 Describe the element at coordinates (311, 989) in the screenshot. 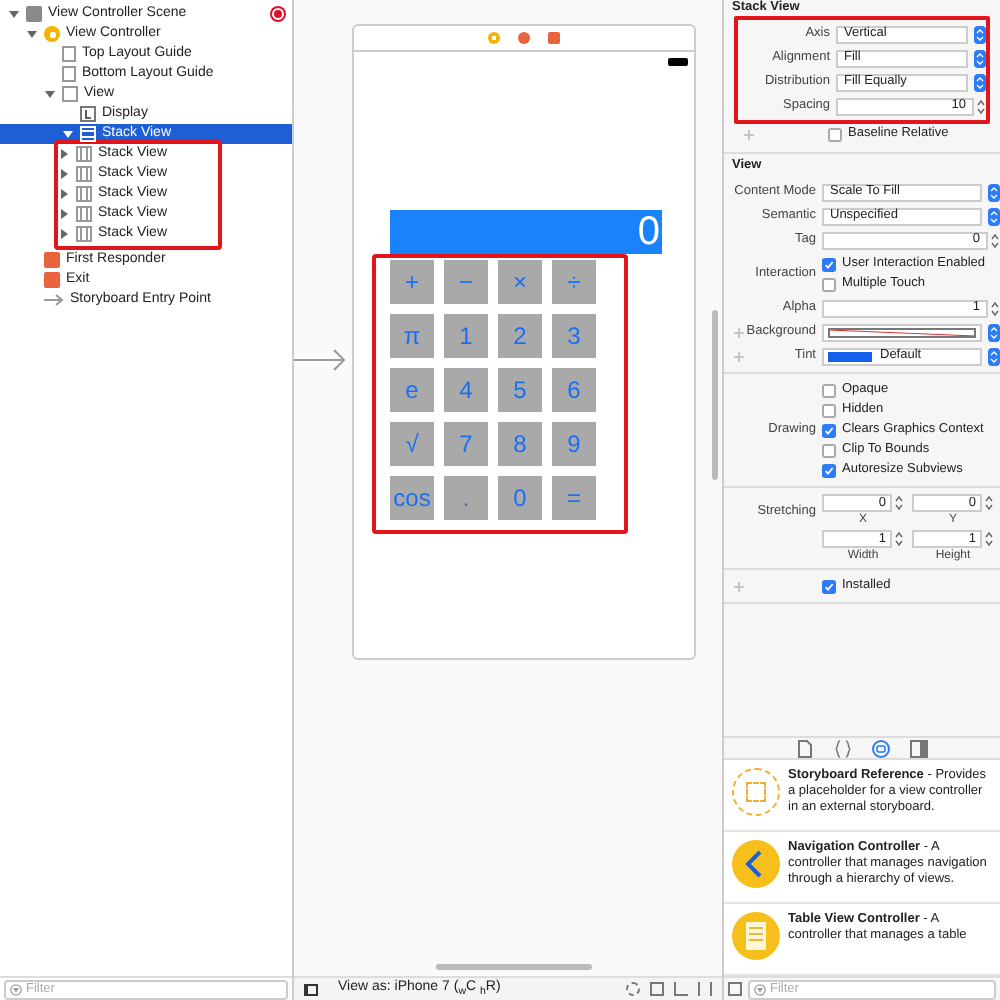

I see `panel-toggle-icon` at that location.